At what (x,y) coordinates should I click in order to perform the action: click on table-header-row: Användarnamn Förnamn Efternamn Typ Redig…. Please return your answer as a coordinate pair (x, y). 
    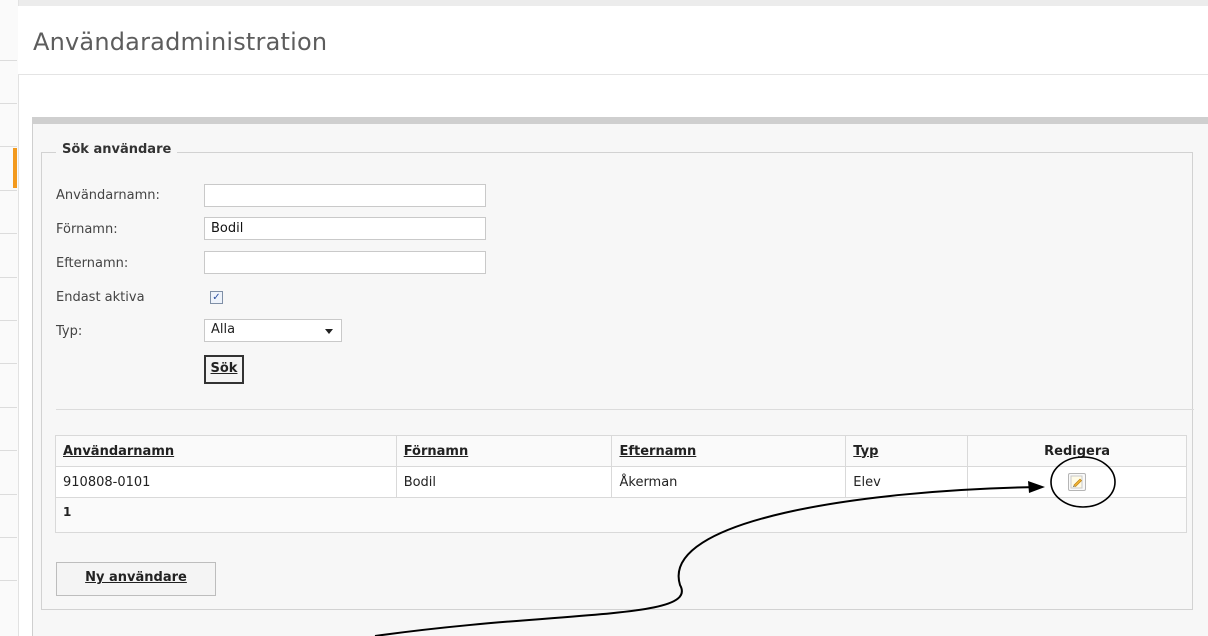
    Looking at the image, I should click on (621, 451).